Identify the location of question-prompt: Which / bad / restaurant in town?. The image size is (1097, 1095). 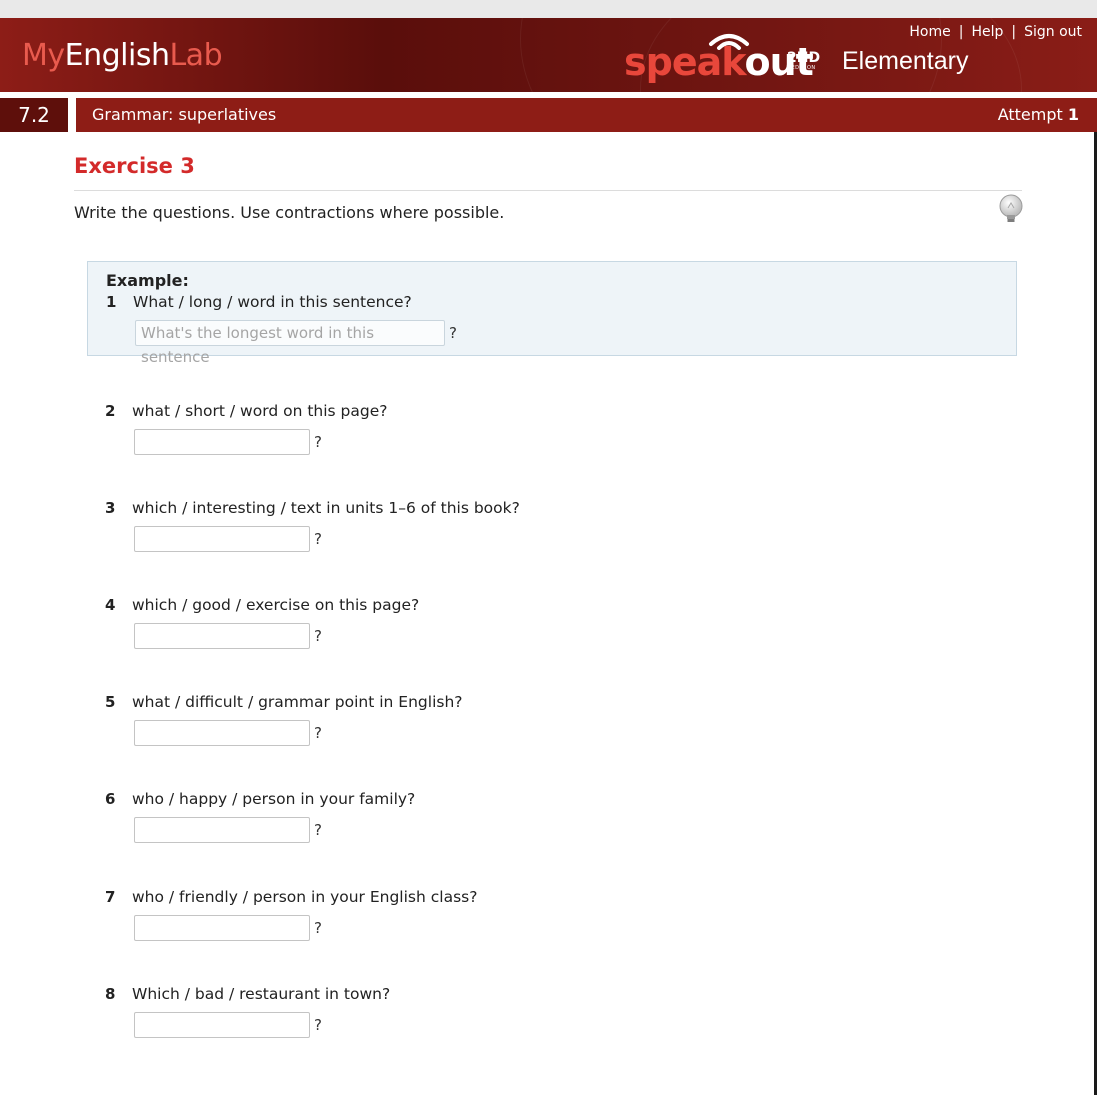
(261, 994).